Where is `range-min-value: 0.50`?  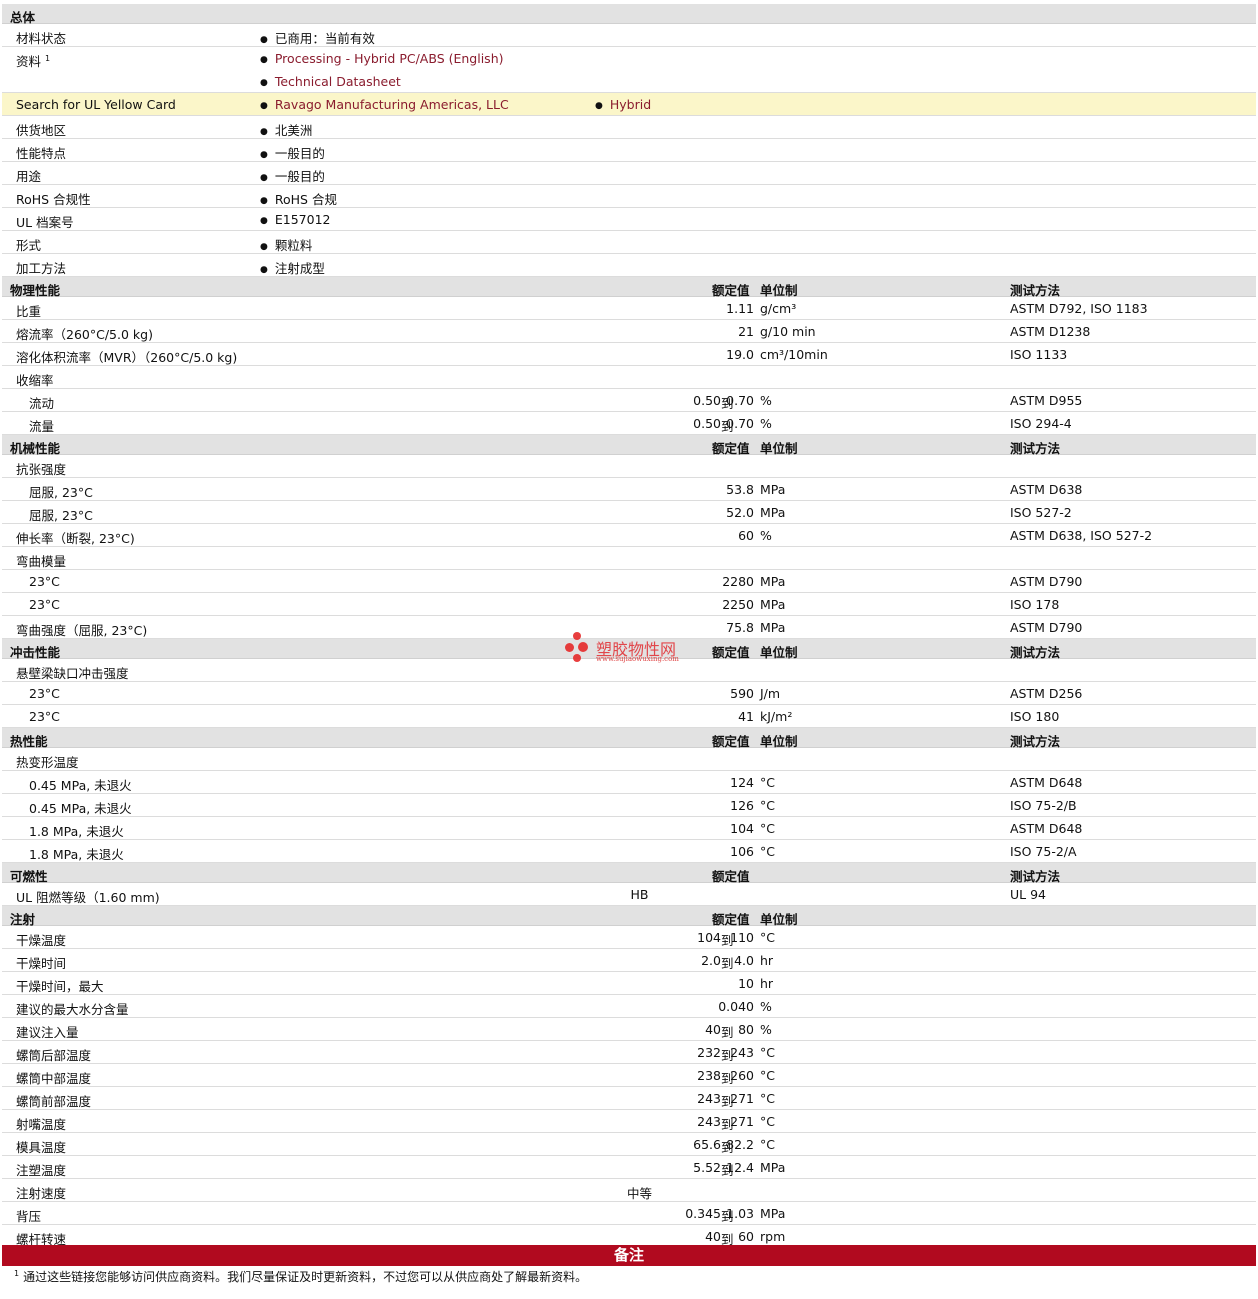
range-min-value: 0.50 is located at coordinates (707, 423).